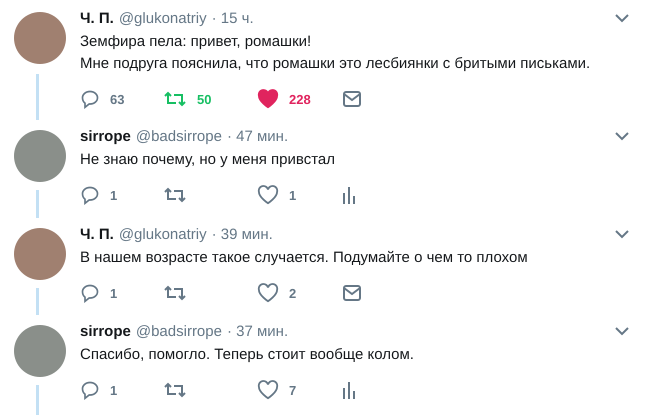  I want to click on like-count: 2, so click(292, 293).